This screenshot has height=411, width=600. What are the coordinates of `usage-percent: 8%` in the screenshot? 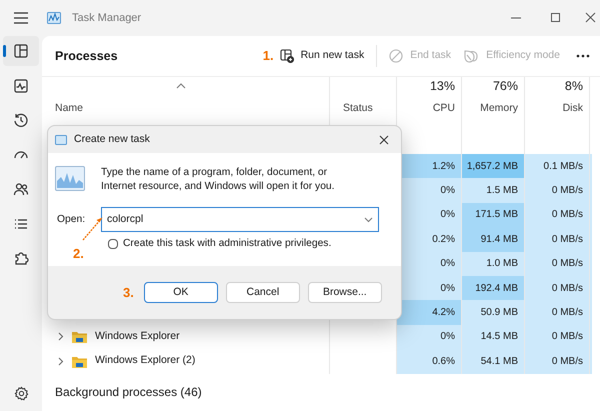 It's located at (573, 86).